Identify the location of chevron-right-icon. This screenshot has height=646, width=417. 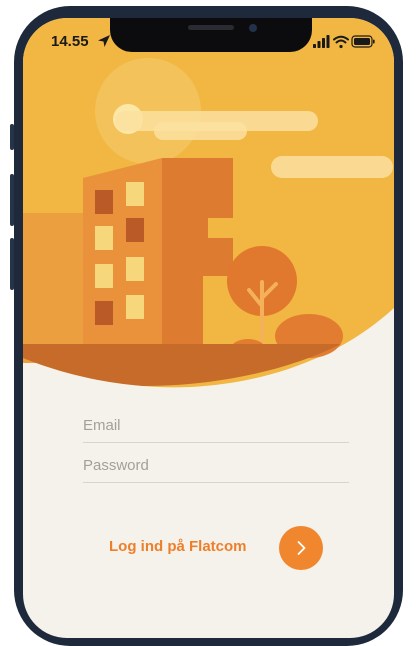
(301, 548).